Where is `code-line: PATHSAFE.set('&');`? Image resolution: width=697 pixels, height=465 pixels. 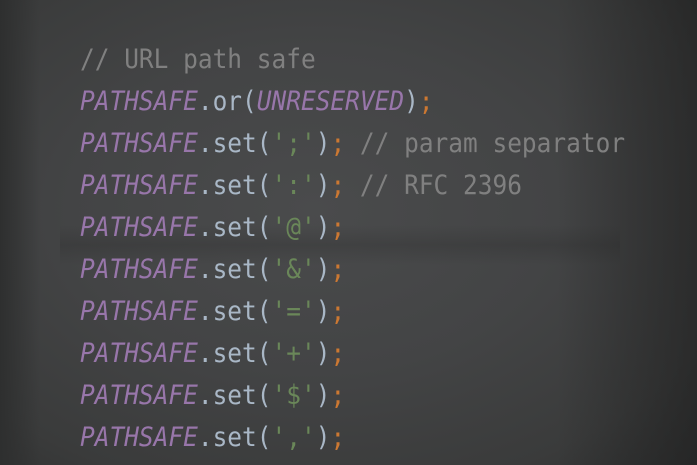 code-line: PATHSAFE.set('&'); is located at coordinates (352, 270).